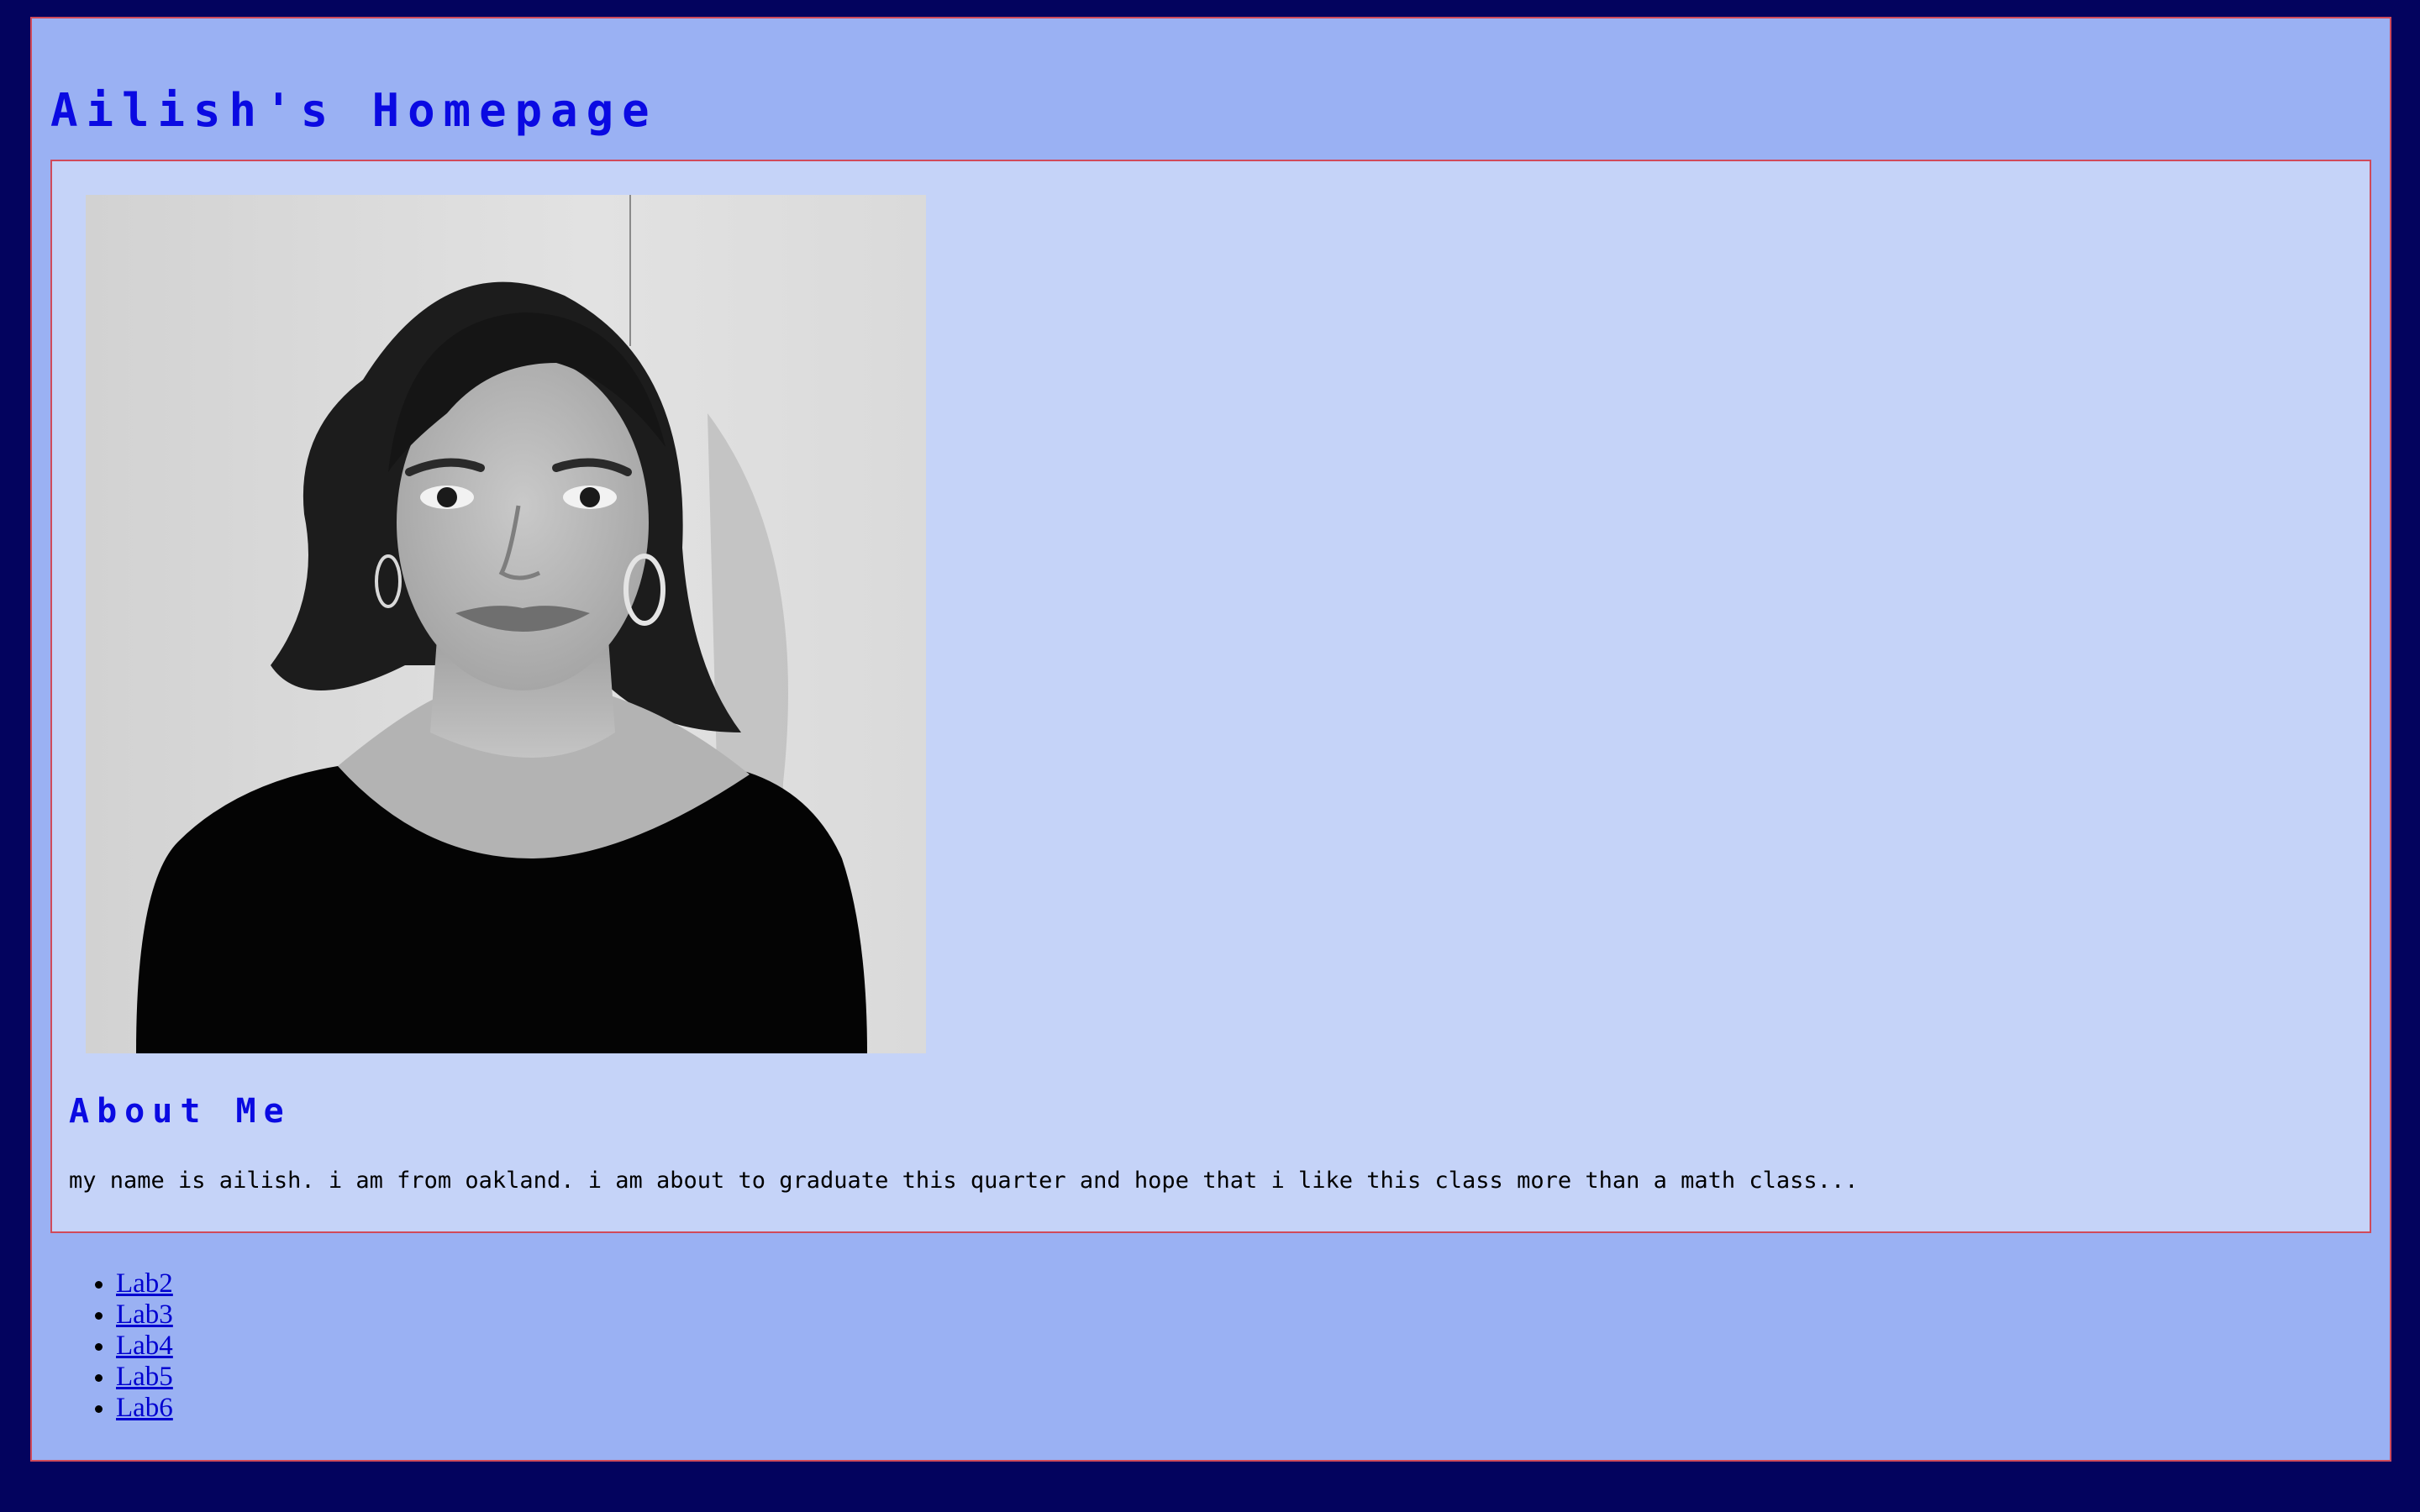  I want to click on list-item: Lab2, so click(144, 1283).